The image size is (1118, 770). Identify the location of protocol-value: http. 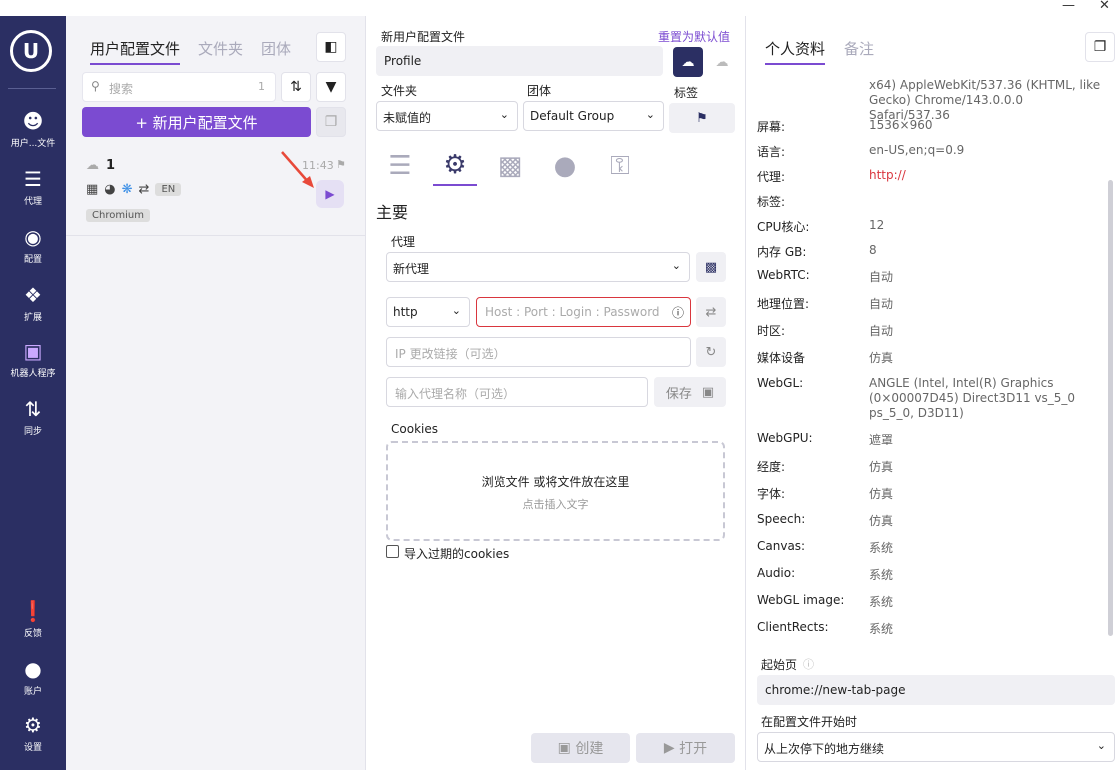
(405, 312).